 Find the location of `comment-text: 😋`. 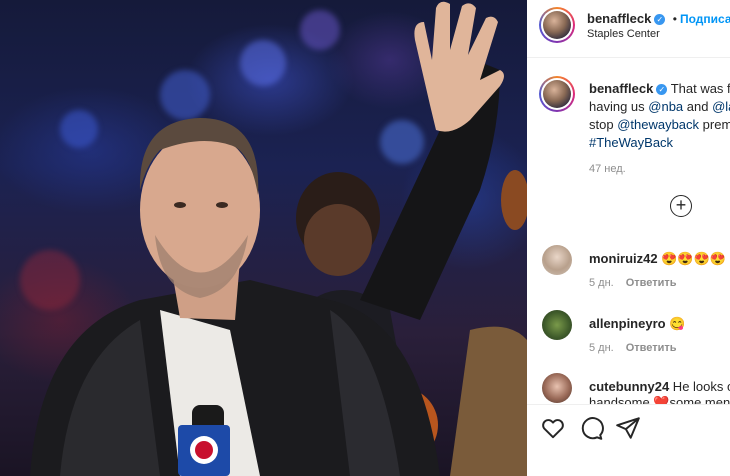

comment-text: 😋 is located at coordinates (675, 323).